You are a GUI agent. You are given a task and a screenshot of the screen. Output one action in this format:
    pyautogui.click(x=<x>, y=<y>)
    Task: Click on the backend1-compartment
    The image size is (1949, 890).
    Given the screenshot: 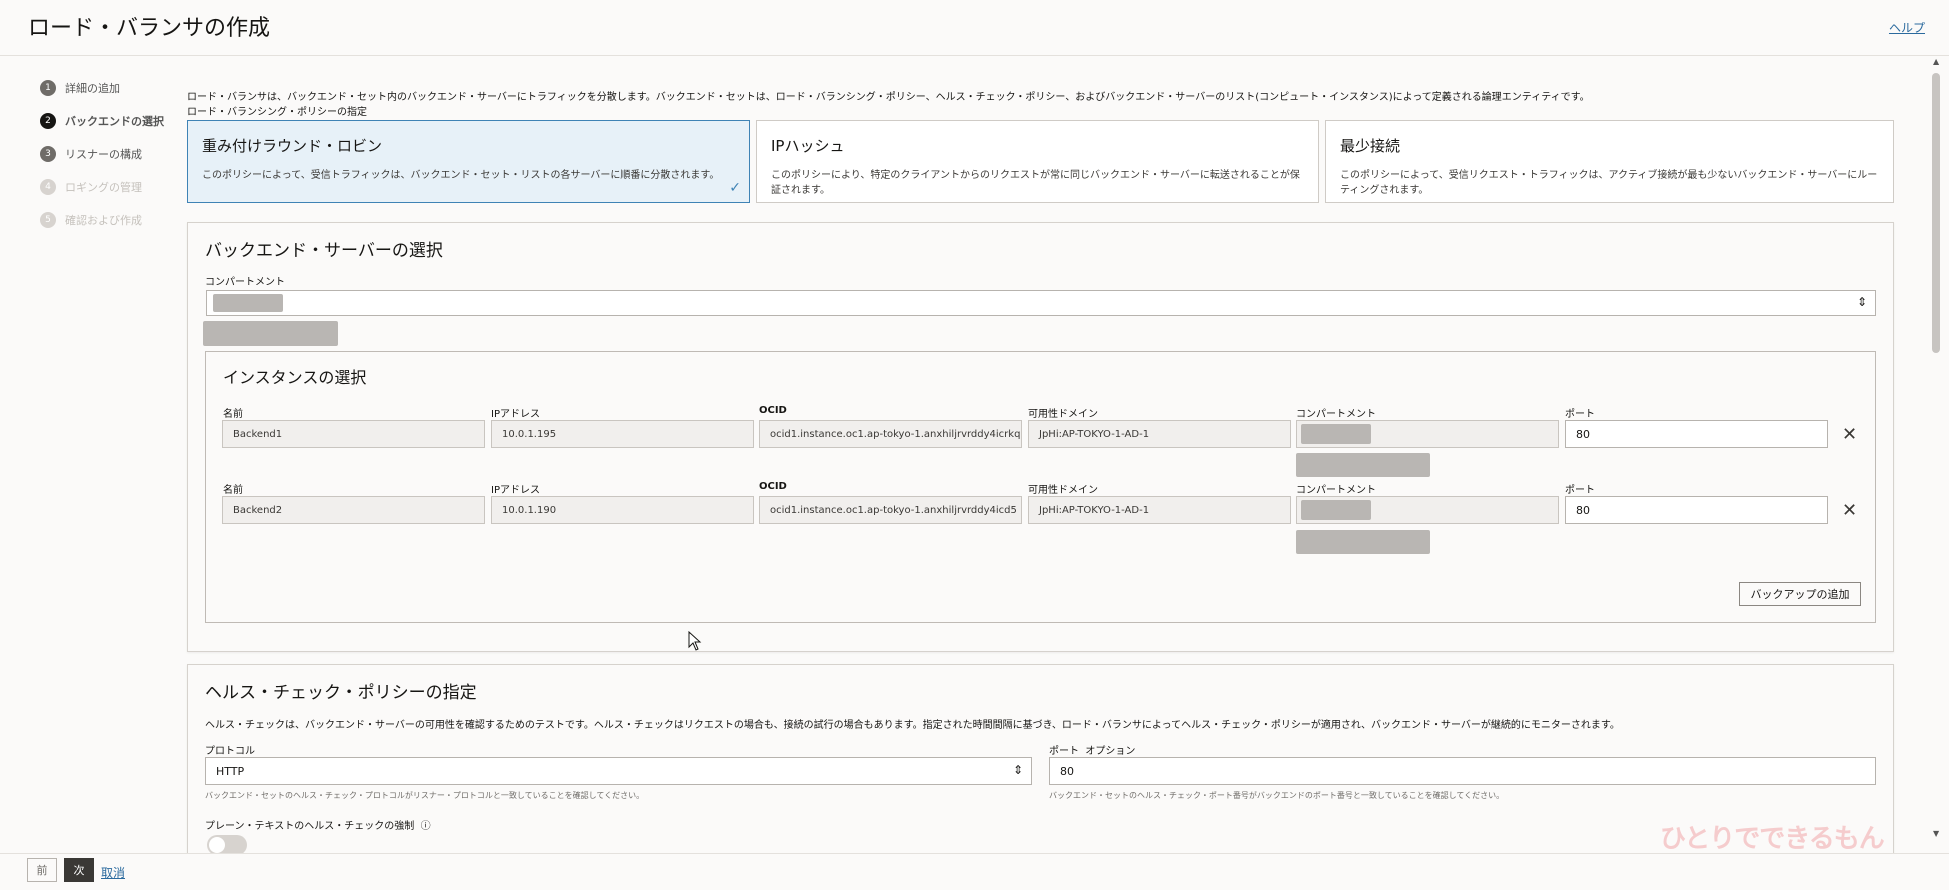 What is the action you would take?
    pyautogui.click(x=1427, y=434)
    